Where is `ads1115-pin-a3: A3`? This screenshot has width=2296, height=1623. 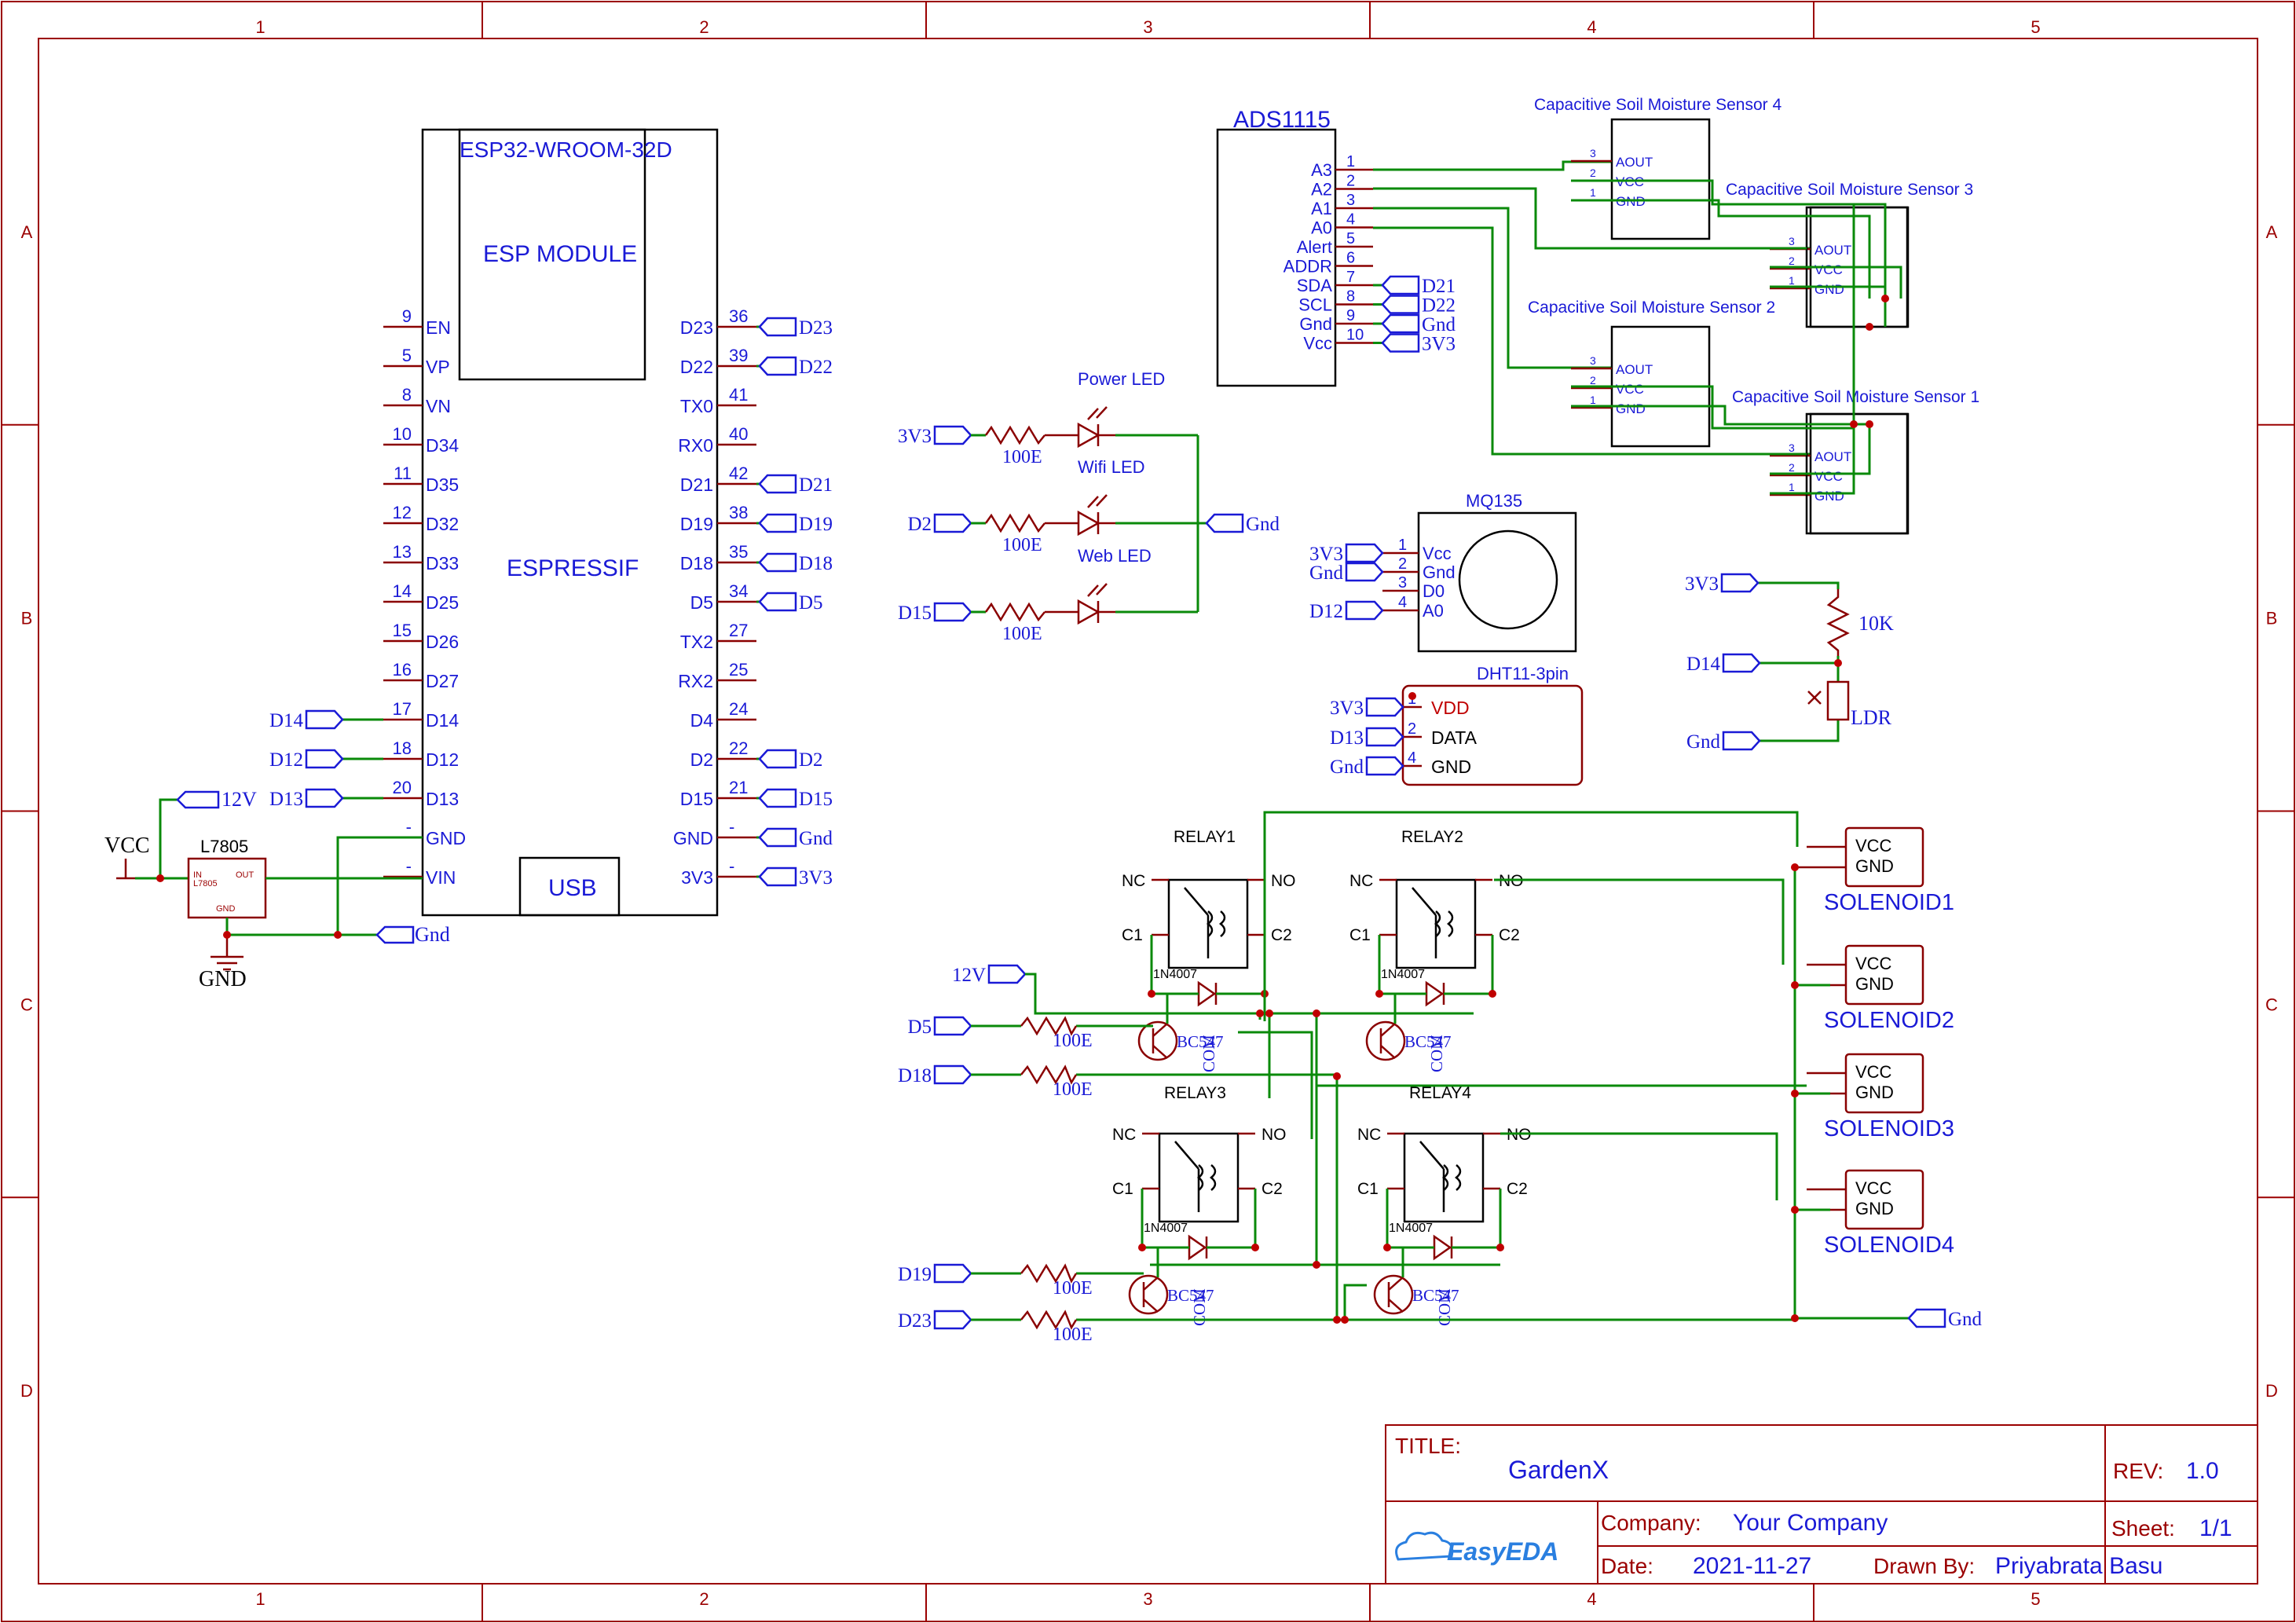 ads1115-pin-a3: A3 is located at coordinates (1321, 170).